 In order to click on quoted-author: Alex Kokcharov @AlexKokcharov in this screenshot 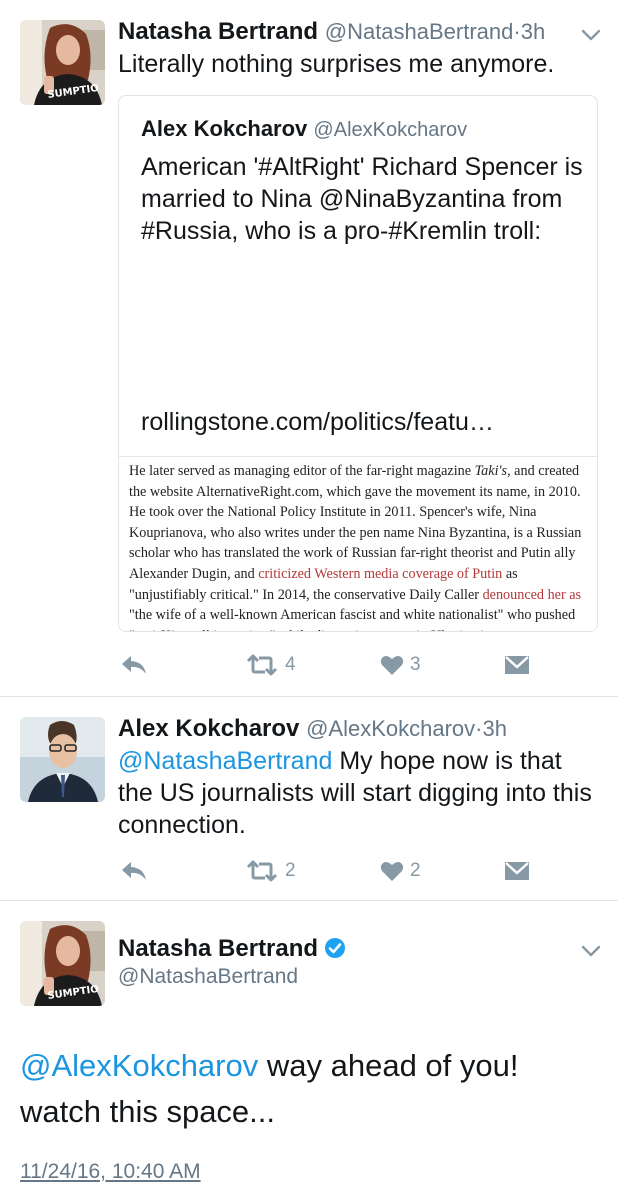, I will do `click(304, 129)`.